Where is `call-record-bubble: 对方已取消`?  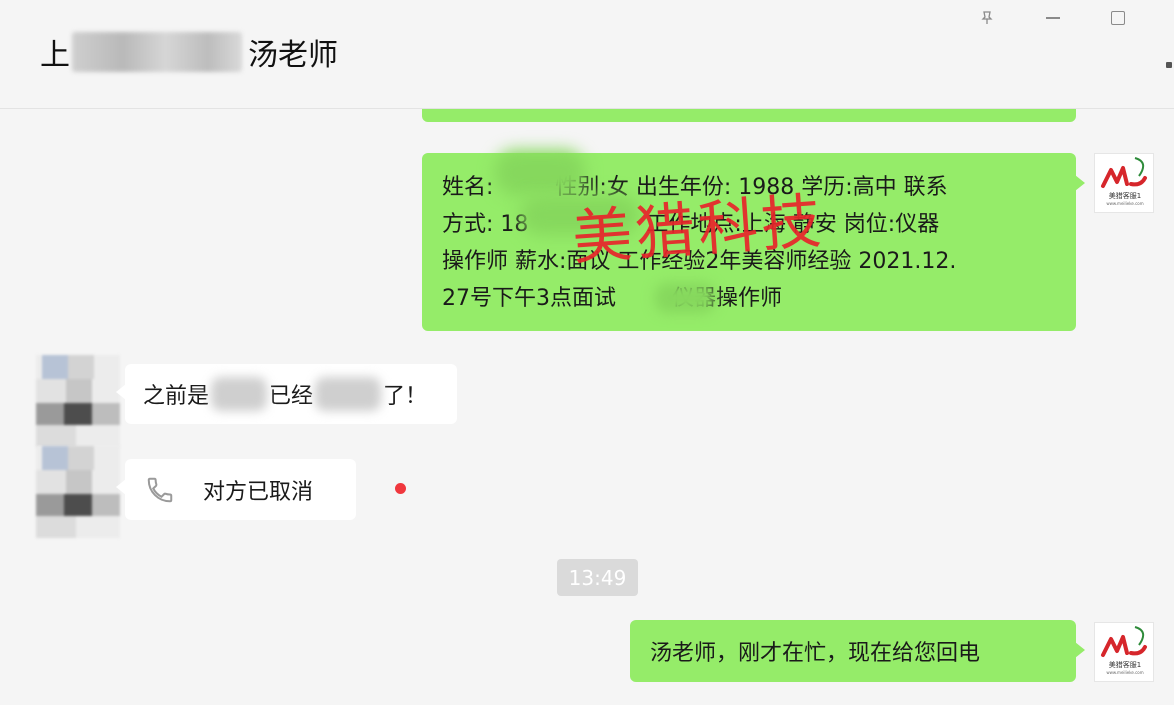 call-record-bubble: 对方已取消 is located at coordinates (236, 489).